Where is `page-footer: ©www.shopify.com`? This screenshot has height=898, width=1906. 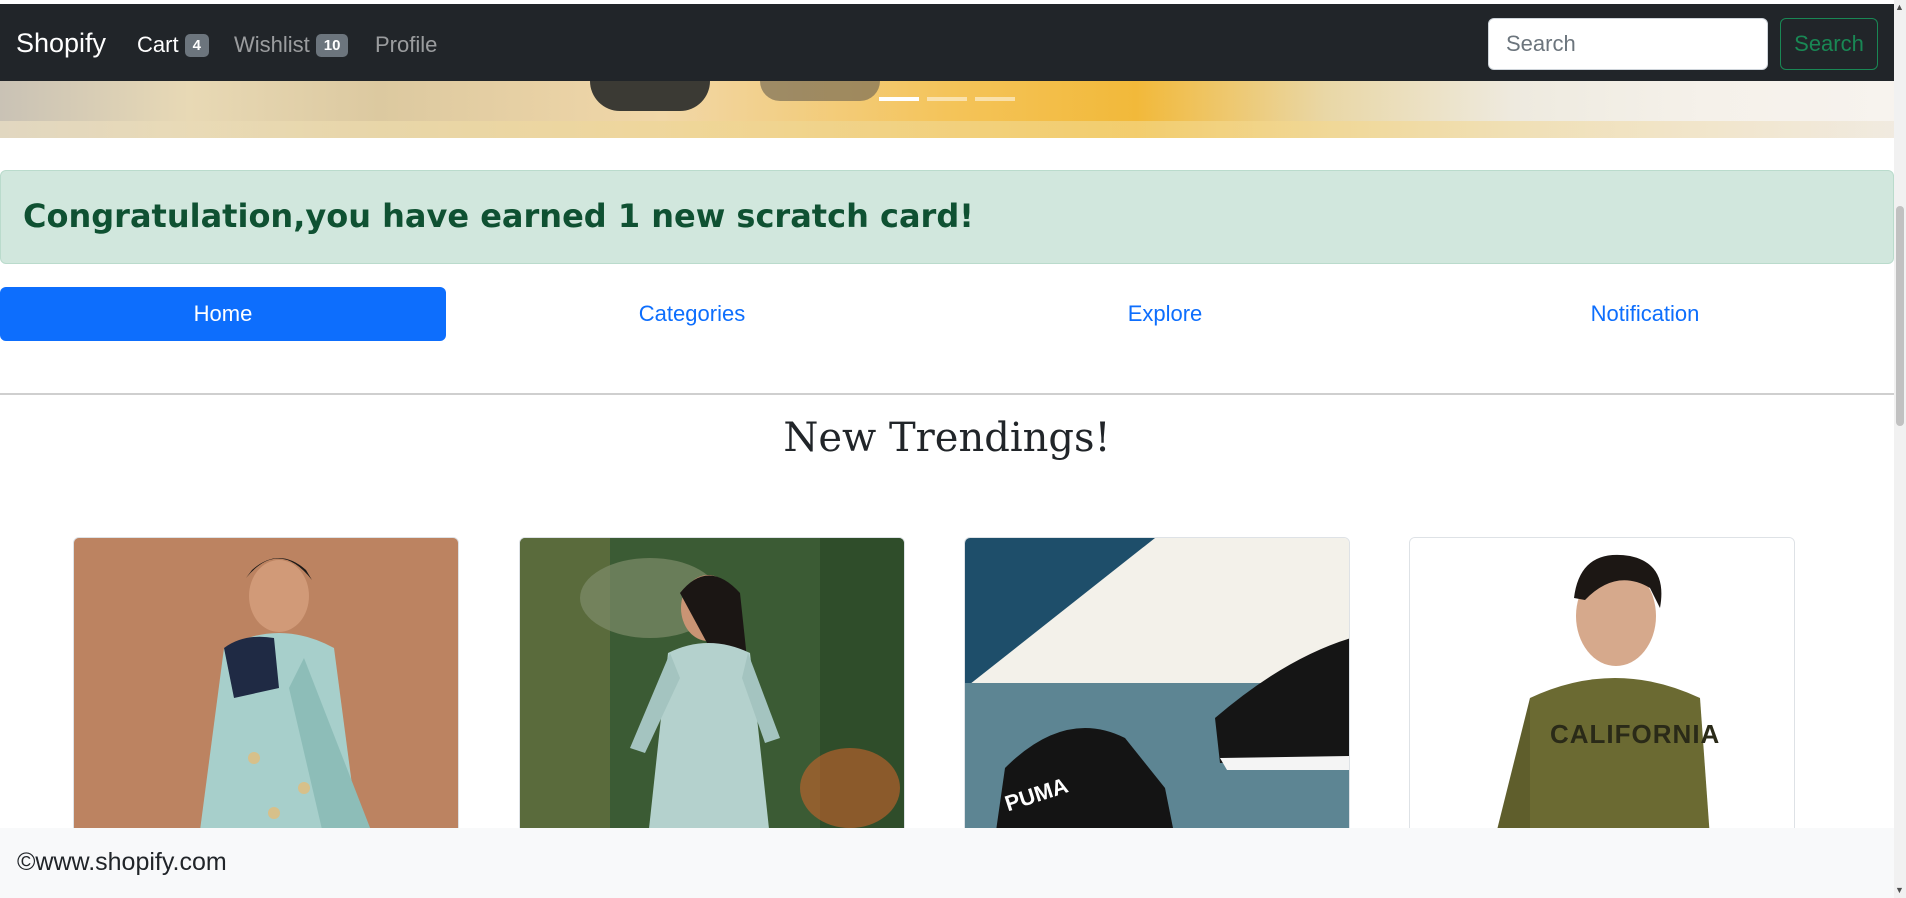
page-footer: ©www.shopify.com is located at coordinates (947, 863).